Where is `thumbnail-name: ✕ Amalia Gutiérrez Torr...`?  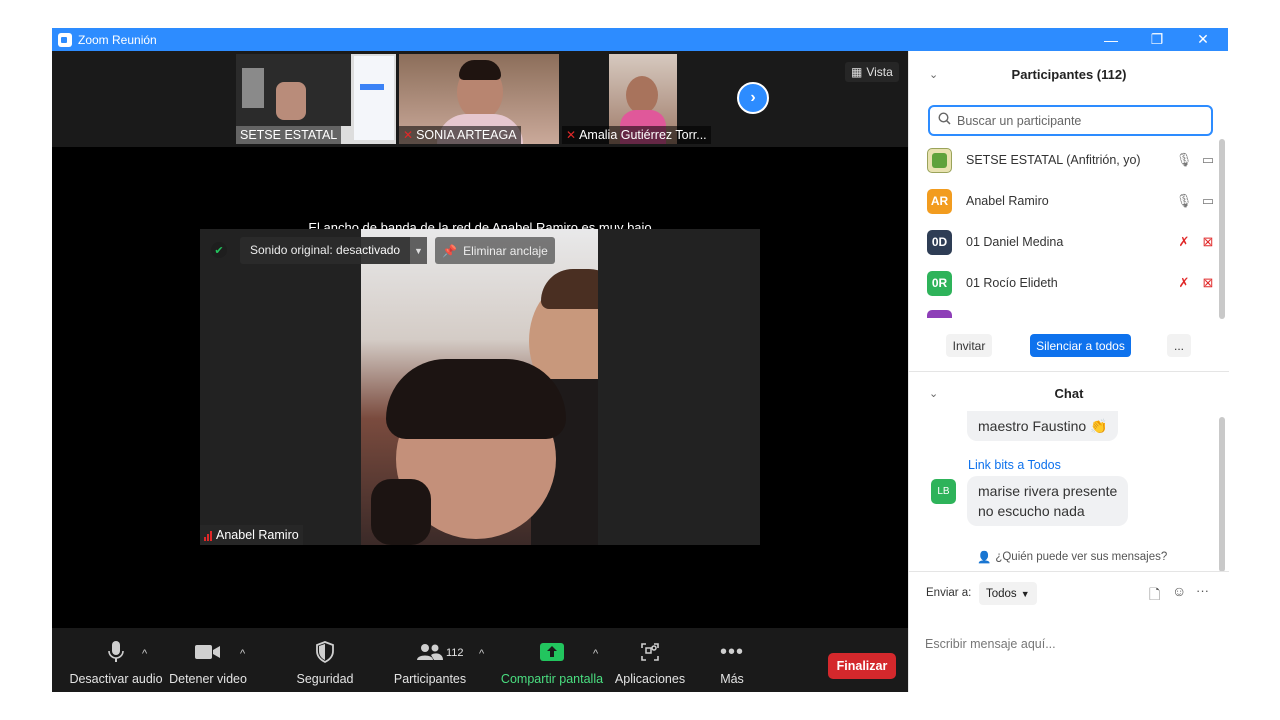
thumbnail-name: ✕ Amalia Gutiérrez Torr... is located at coordinates (636, 135).